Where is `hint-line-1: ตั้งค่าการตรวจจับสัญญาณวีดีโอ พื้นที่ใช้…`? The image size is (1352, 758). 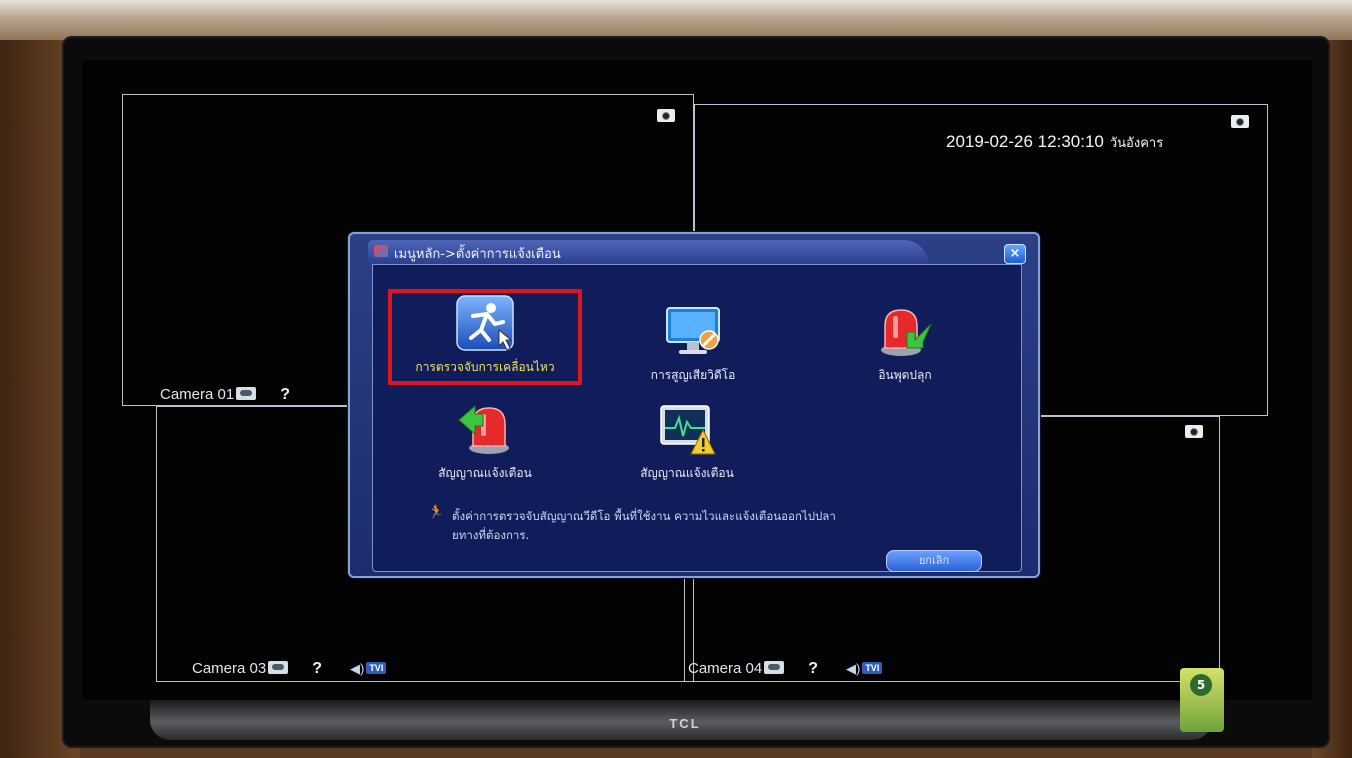 hint-line-1: ตั้งค่าการตรวจจับสัญญาณวีดีโอ พื้นที่ใช้… is located at coordinates (644, 516).